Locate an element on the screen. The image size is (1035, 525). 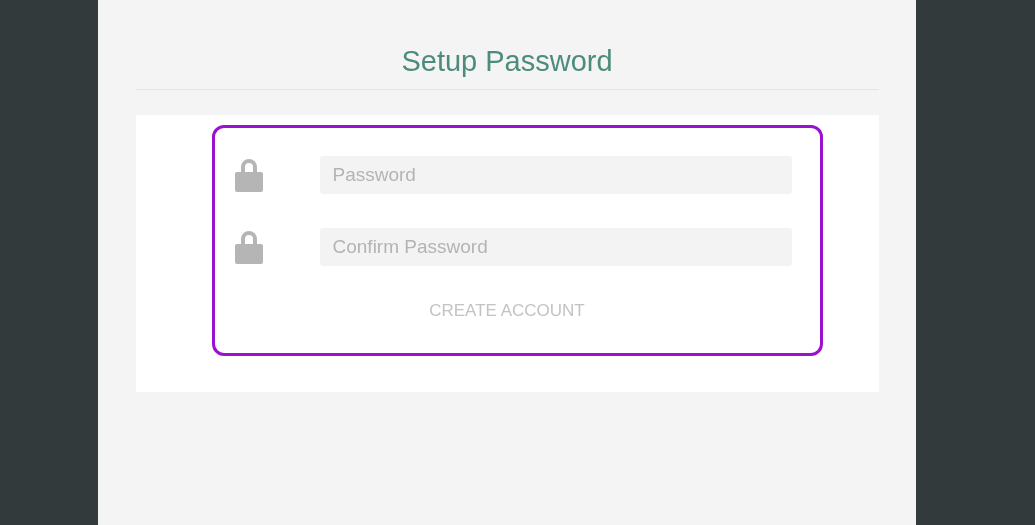
password-field: Confirm Password is located at coordinates (555, 247).